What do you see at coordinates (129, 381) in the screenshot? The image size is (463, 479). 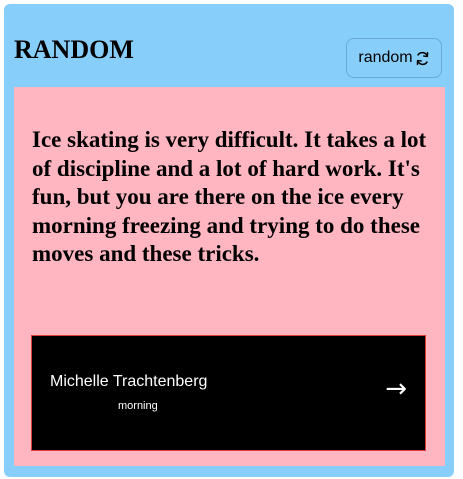 I see `author-name: Michelle Trachtenberg` at bounding box center [129, 381].